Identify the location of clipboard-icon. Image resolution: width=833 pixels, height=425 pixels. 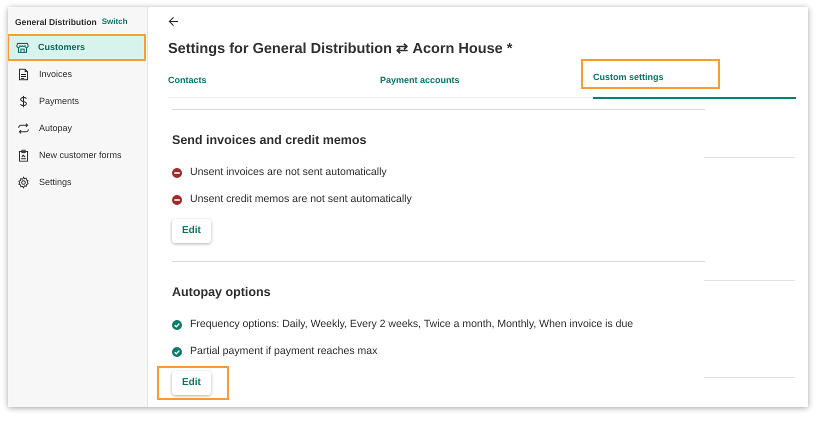
(23, 155).